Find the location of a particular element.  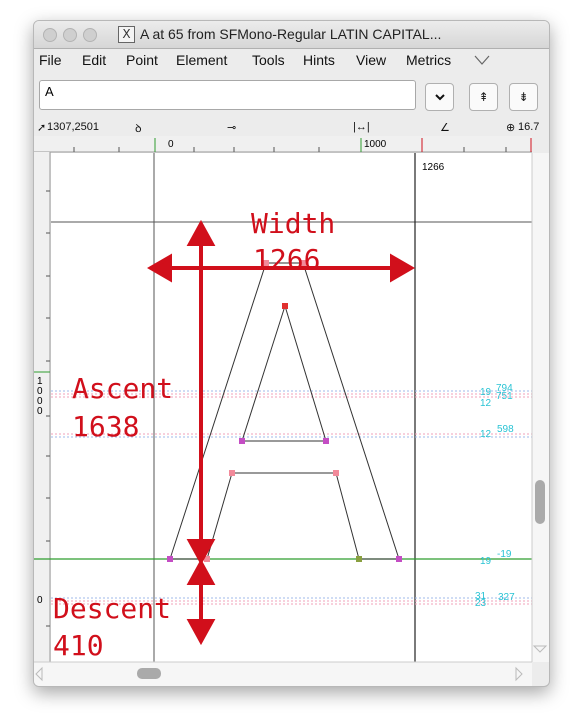

menu-view: View is located at coordinates (371, 60).